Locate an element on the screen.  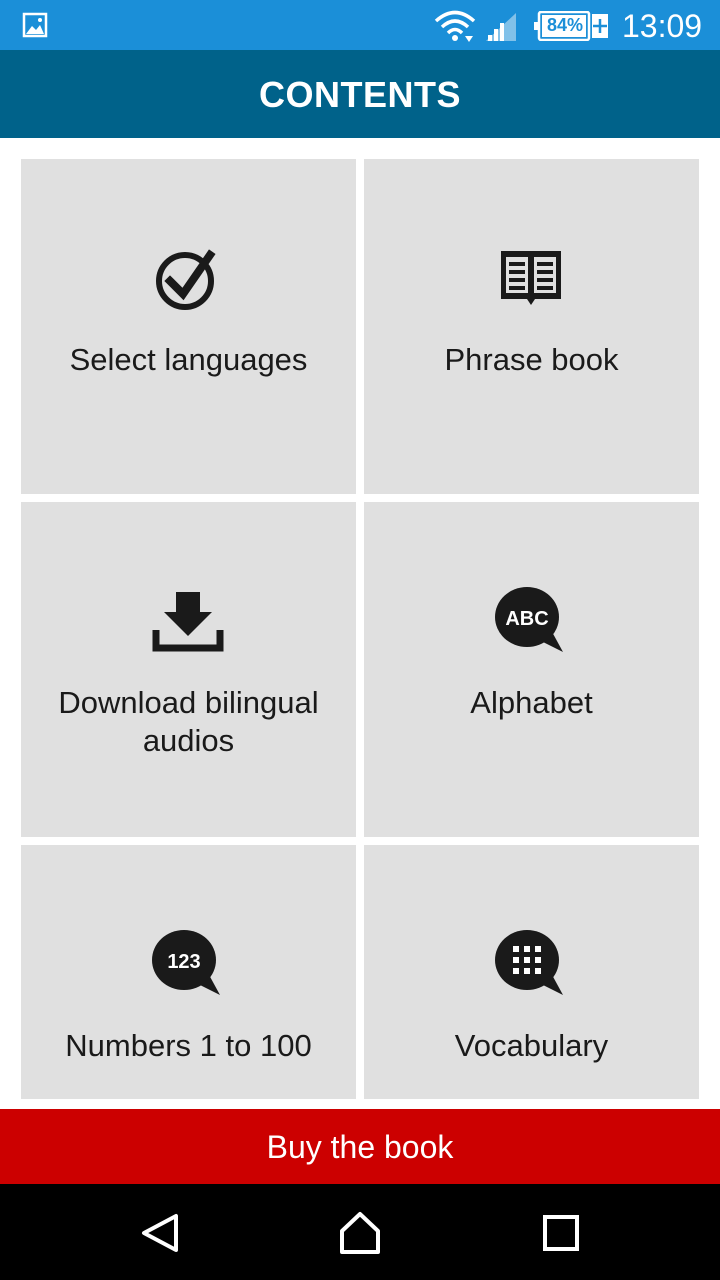
wifi-icon is located at coordinates (455, 26).